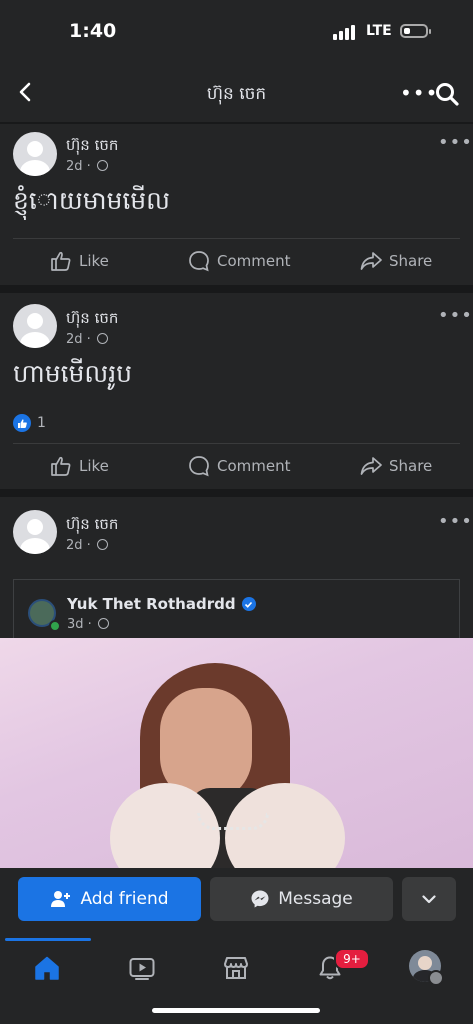 This screenshot has height=1024, width=473. Describe the element at coordinates (248, 604) in the screenshot. I see `verified-badge-icon` at that location.